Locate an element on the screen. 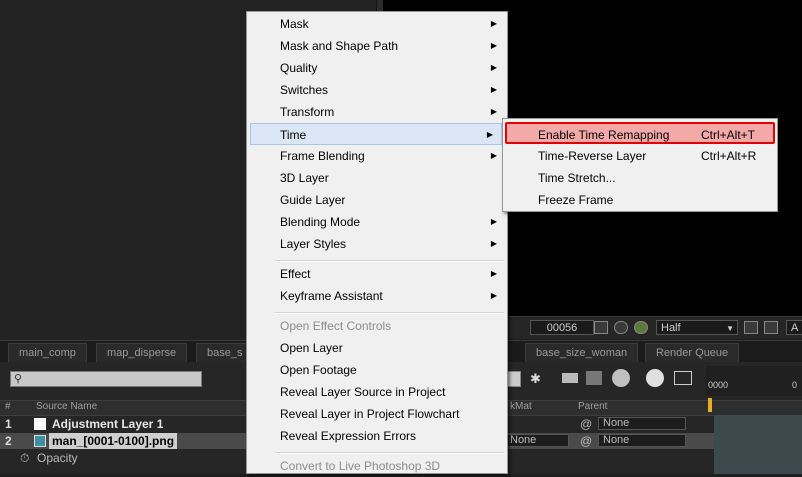  menu-item-label: Time is located at coordinates (293, 135).